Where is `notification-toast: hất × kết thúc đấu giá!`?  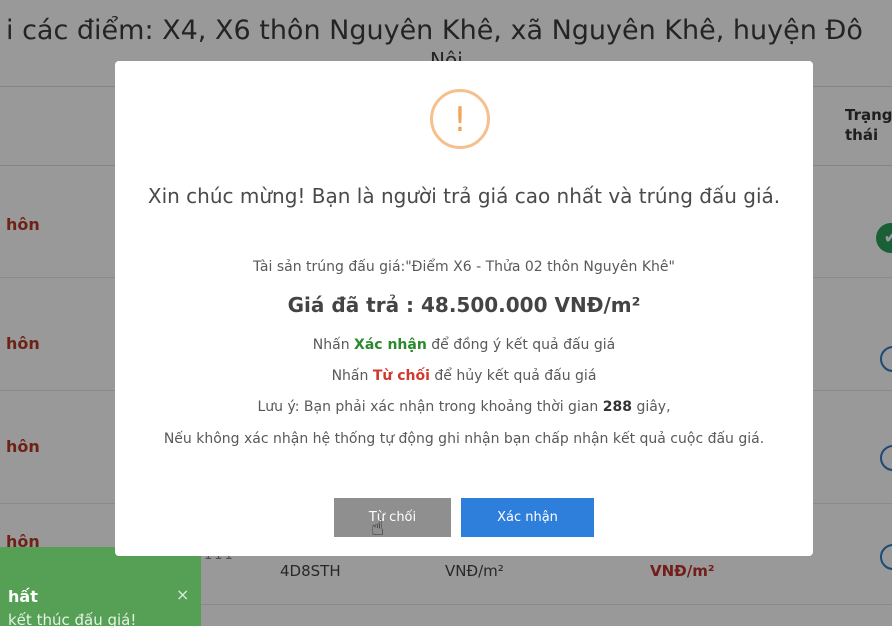 notification-toast: hất × kết thúc đấu giá! is located at coordinates (100, 588).